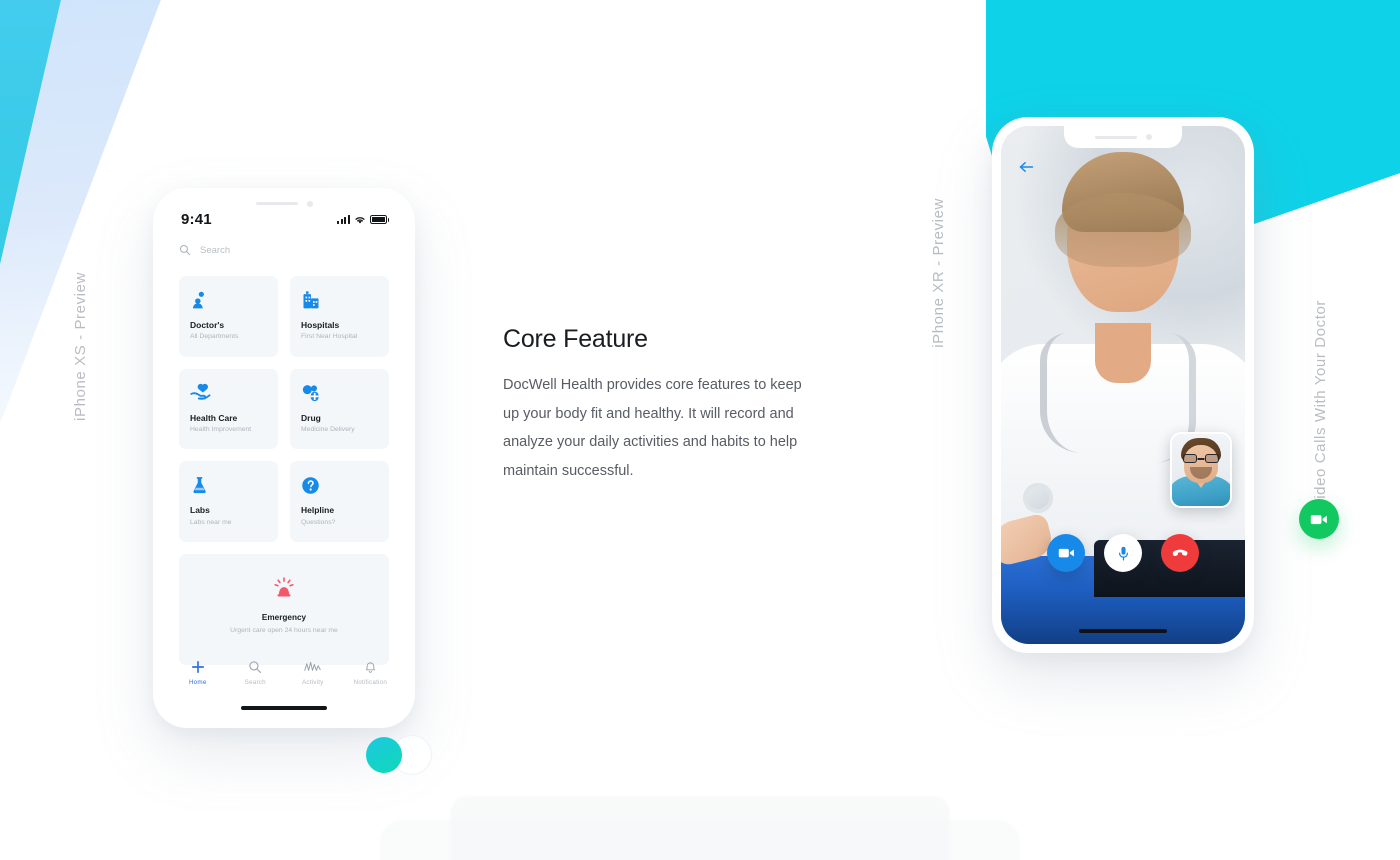 The width and height of the screenshot is (1400, 860). I want to click on tab-label: Notification, so click(370, 682).